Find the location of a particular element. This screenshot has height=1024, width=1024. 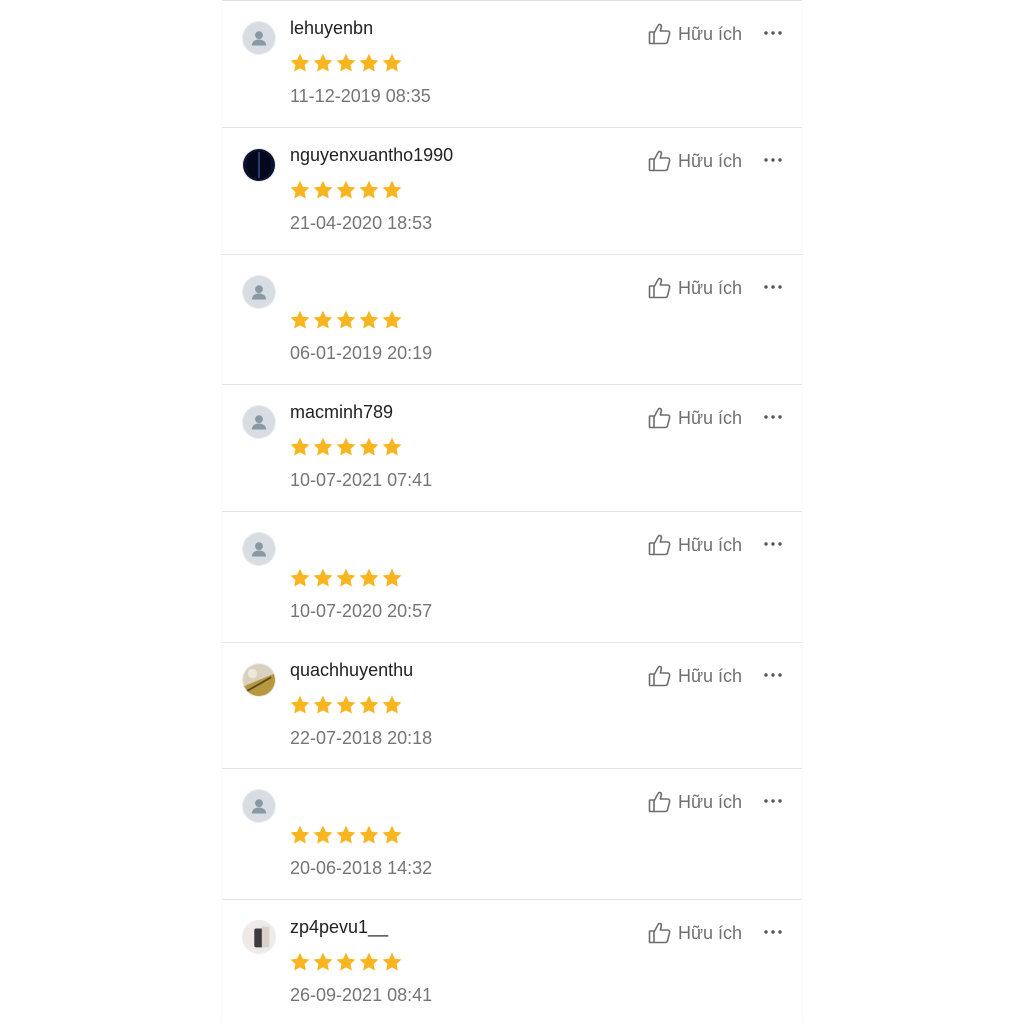

review-date: 10-07-2021 07:41 is located at coordinates (361, 480).